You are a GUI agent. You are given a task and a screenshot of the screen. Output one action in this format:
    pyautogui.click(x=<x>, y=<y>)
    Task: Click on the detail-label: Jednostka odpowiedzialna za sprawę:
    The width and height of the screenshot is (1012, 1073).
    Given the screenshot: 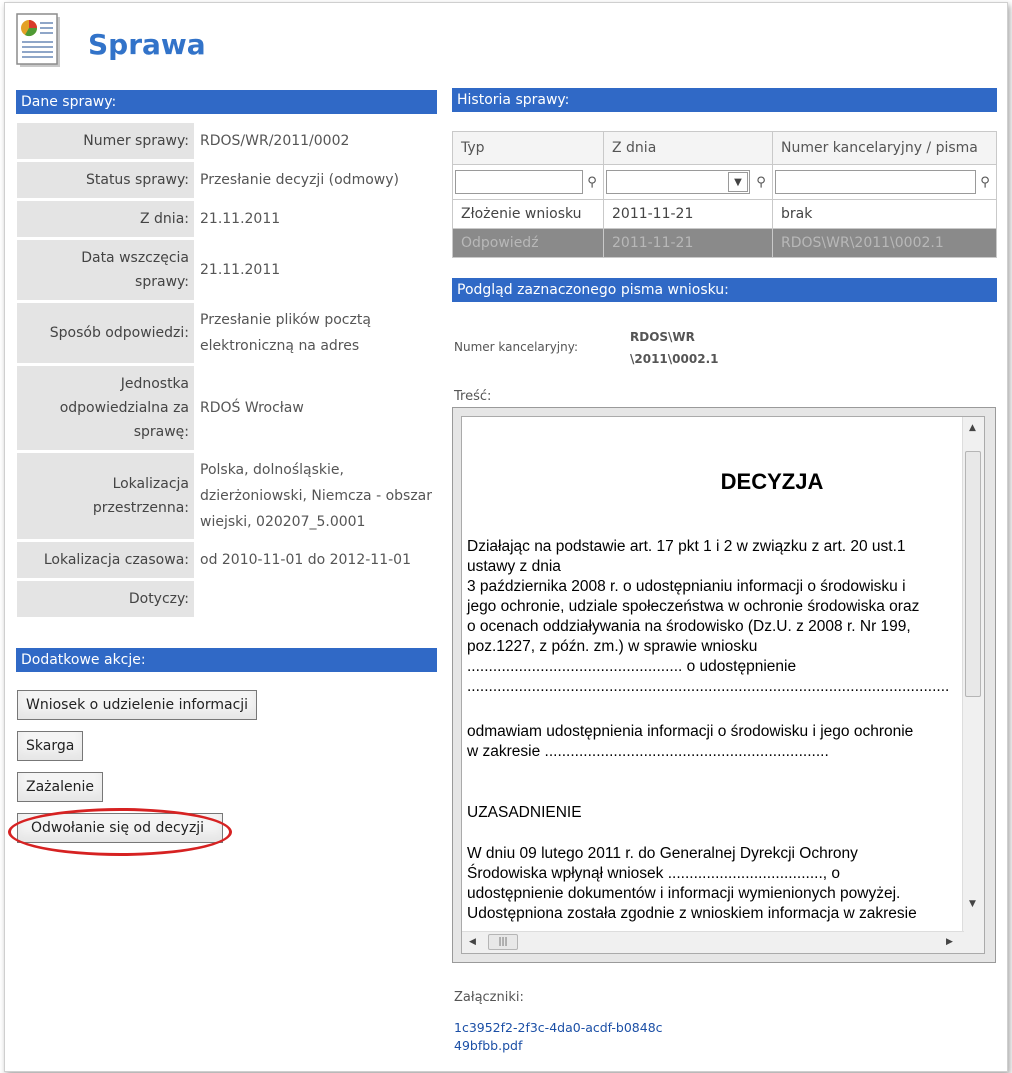 What is the action you would take?
    pyautogui.click(x=105, y=408)
    